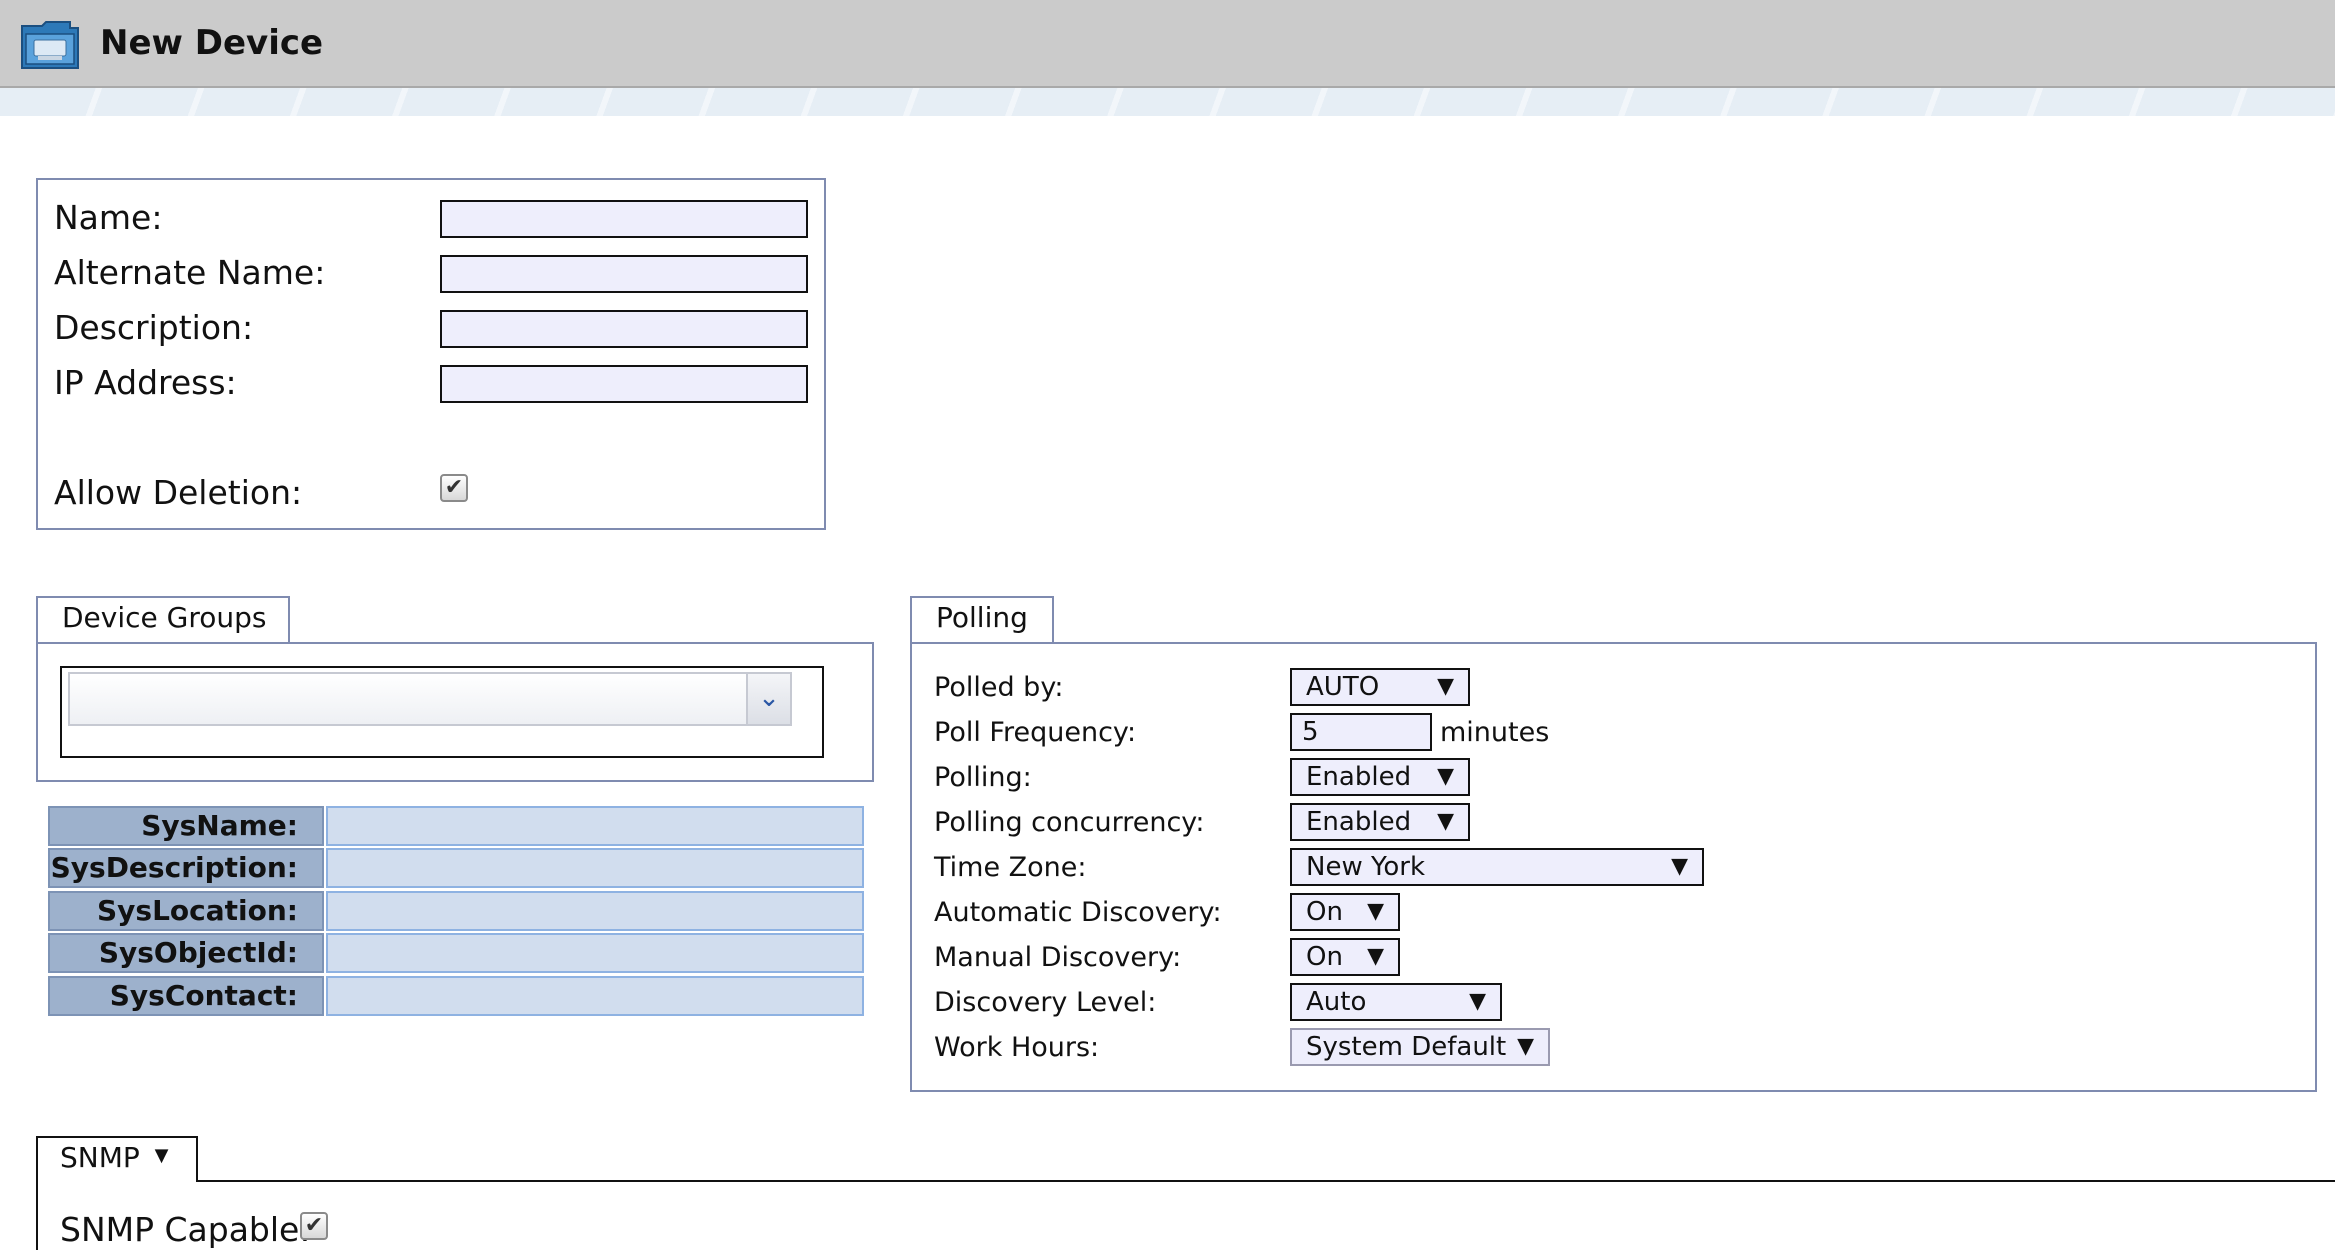  Describe the element at coordinates (1010, 867) in the screenshot. I see `time-zone-label: Time Zone:` at that location.